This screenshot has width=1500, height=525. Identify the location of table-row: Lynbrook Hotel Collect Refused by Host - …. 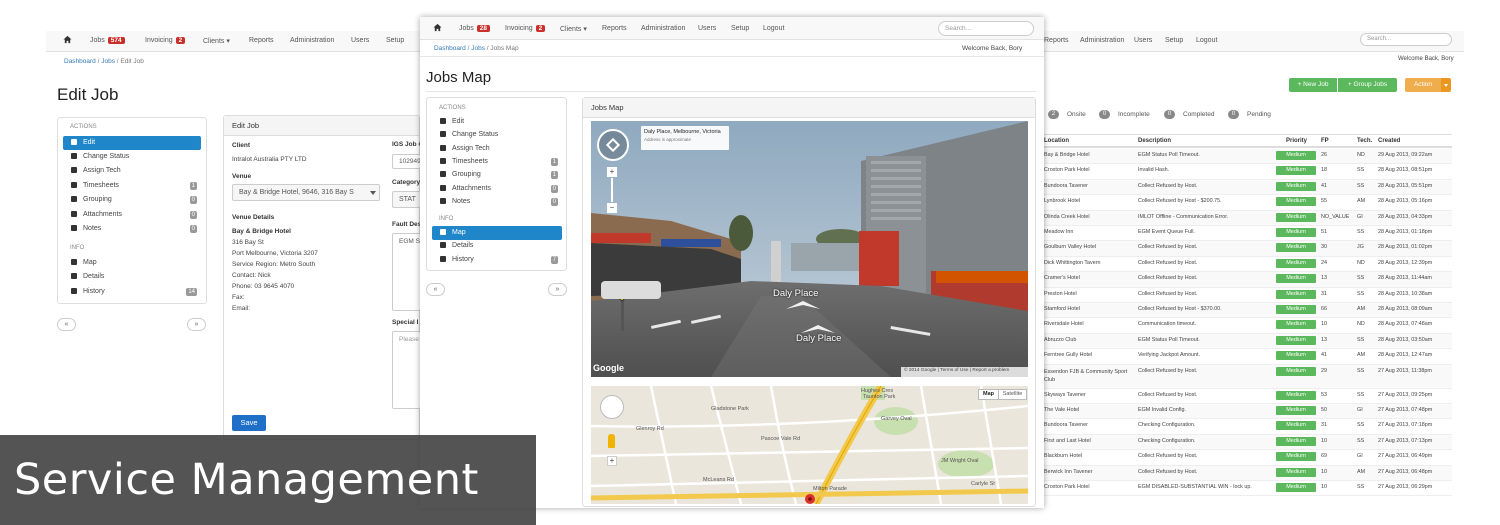
(1247, 203).